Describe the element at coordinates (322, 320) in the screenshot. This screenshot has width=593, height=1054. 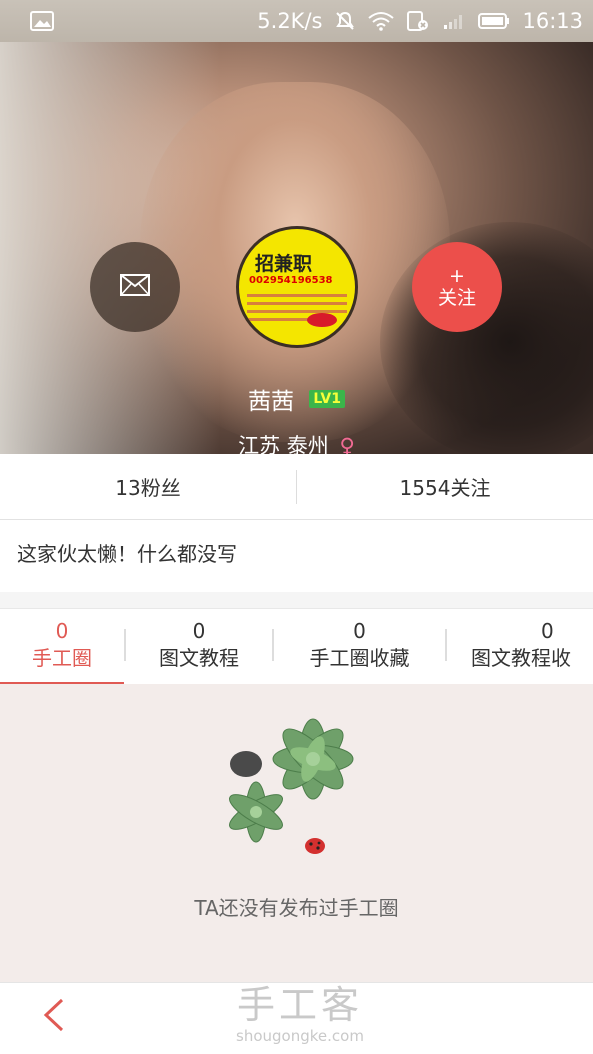
I see `lips-icon` at that location.